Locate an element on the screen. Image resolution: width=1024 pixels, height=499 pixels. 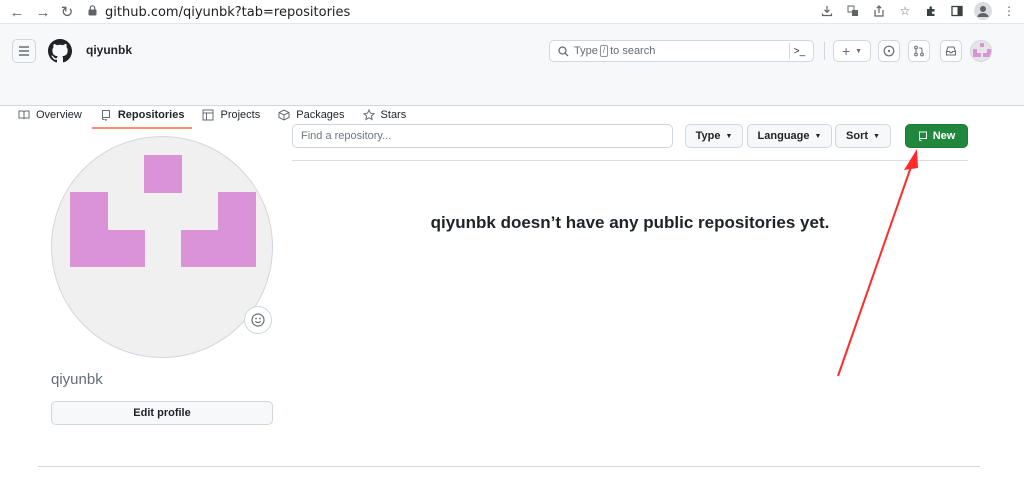
inbox-icon is located at coordinates (951, 51).